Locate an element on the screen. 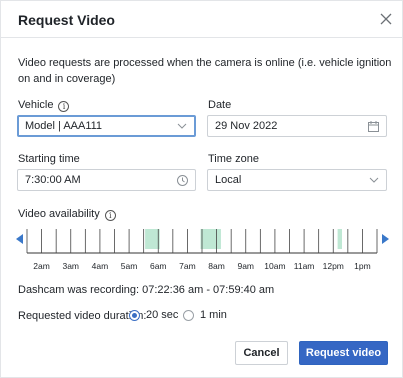  time-zone-value: Local is located at coordinates (228, 180).